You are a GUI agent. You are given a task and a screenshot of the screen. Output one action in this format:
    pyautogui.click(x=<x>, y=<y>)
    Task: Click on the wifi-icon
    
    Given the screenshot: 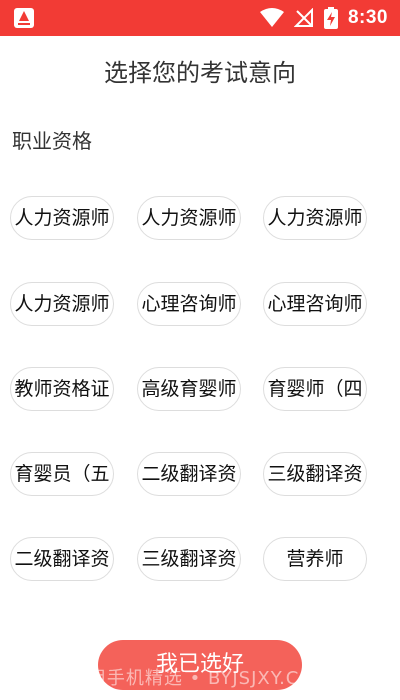 What is the action you would take?
    pyautogui.click(x=271, y=18)
    